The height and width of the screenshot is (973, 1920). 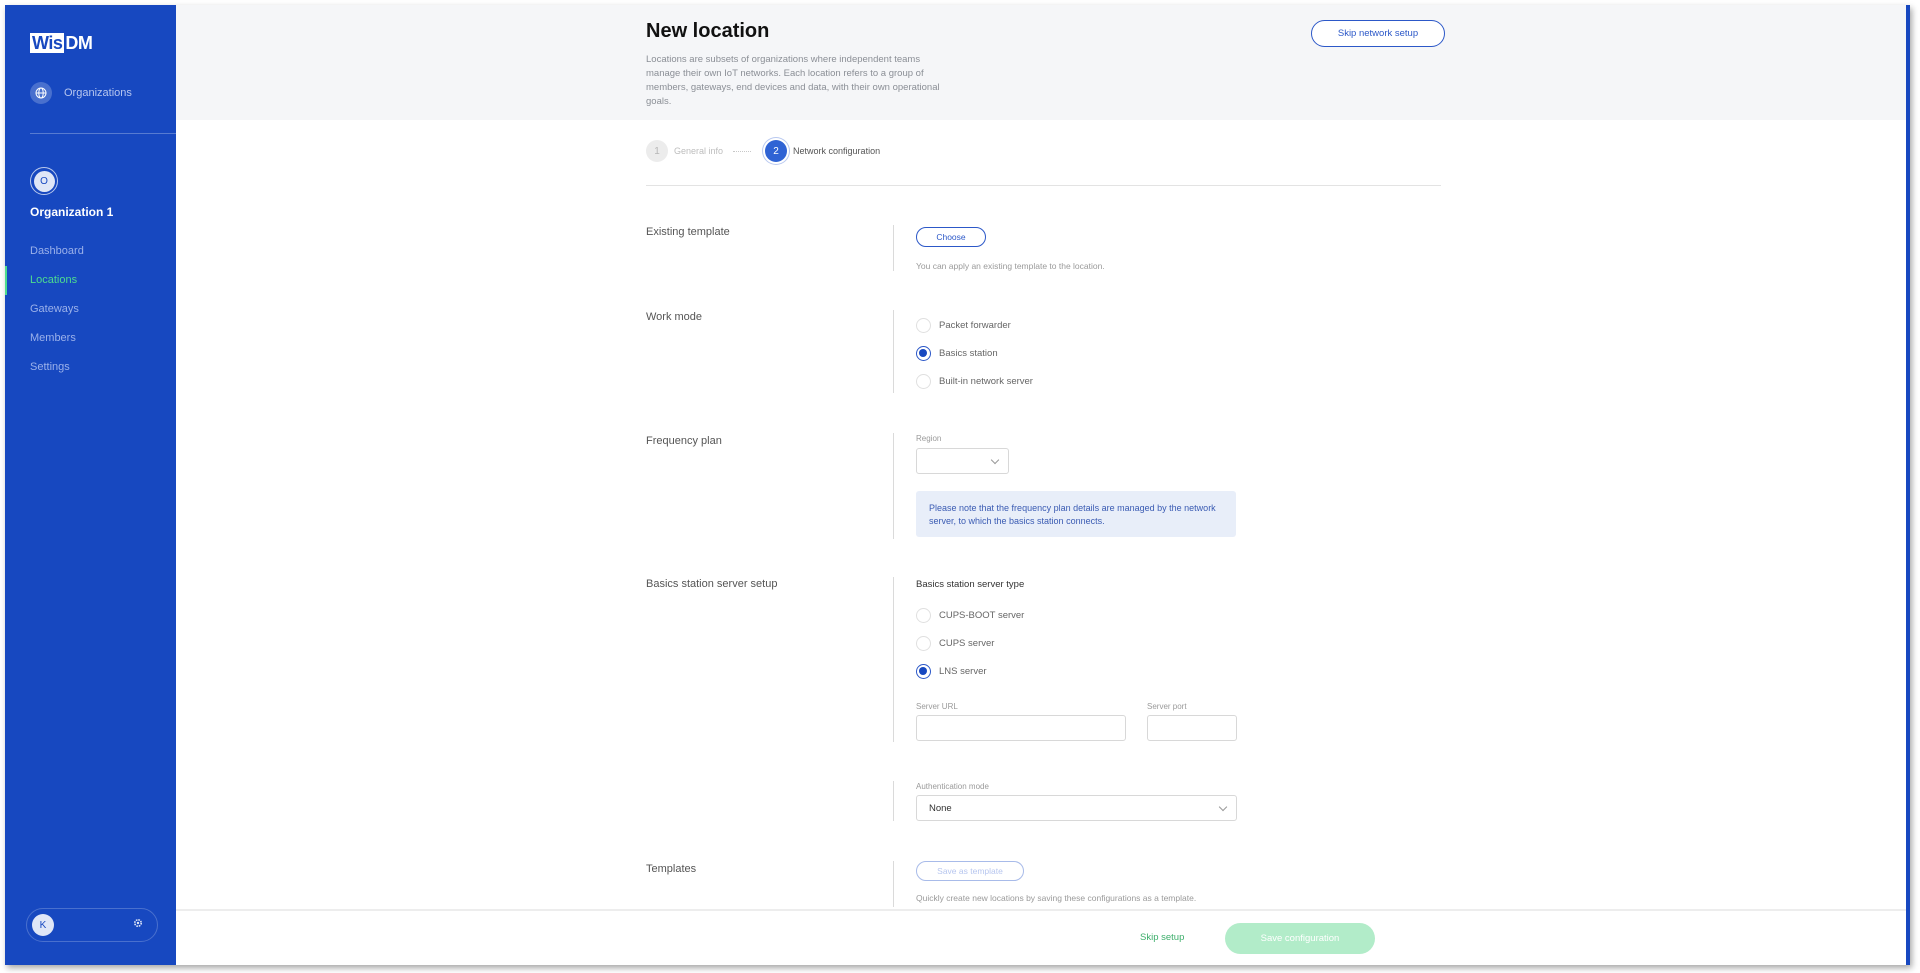 What do you see at coordinates (967, 643) in the screenshot?
I see `radio-label: CUPS server` at bounding box center [967, 643].